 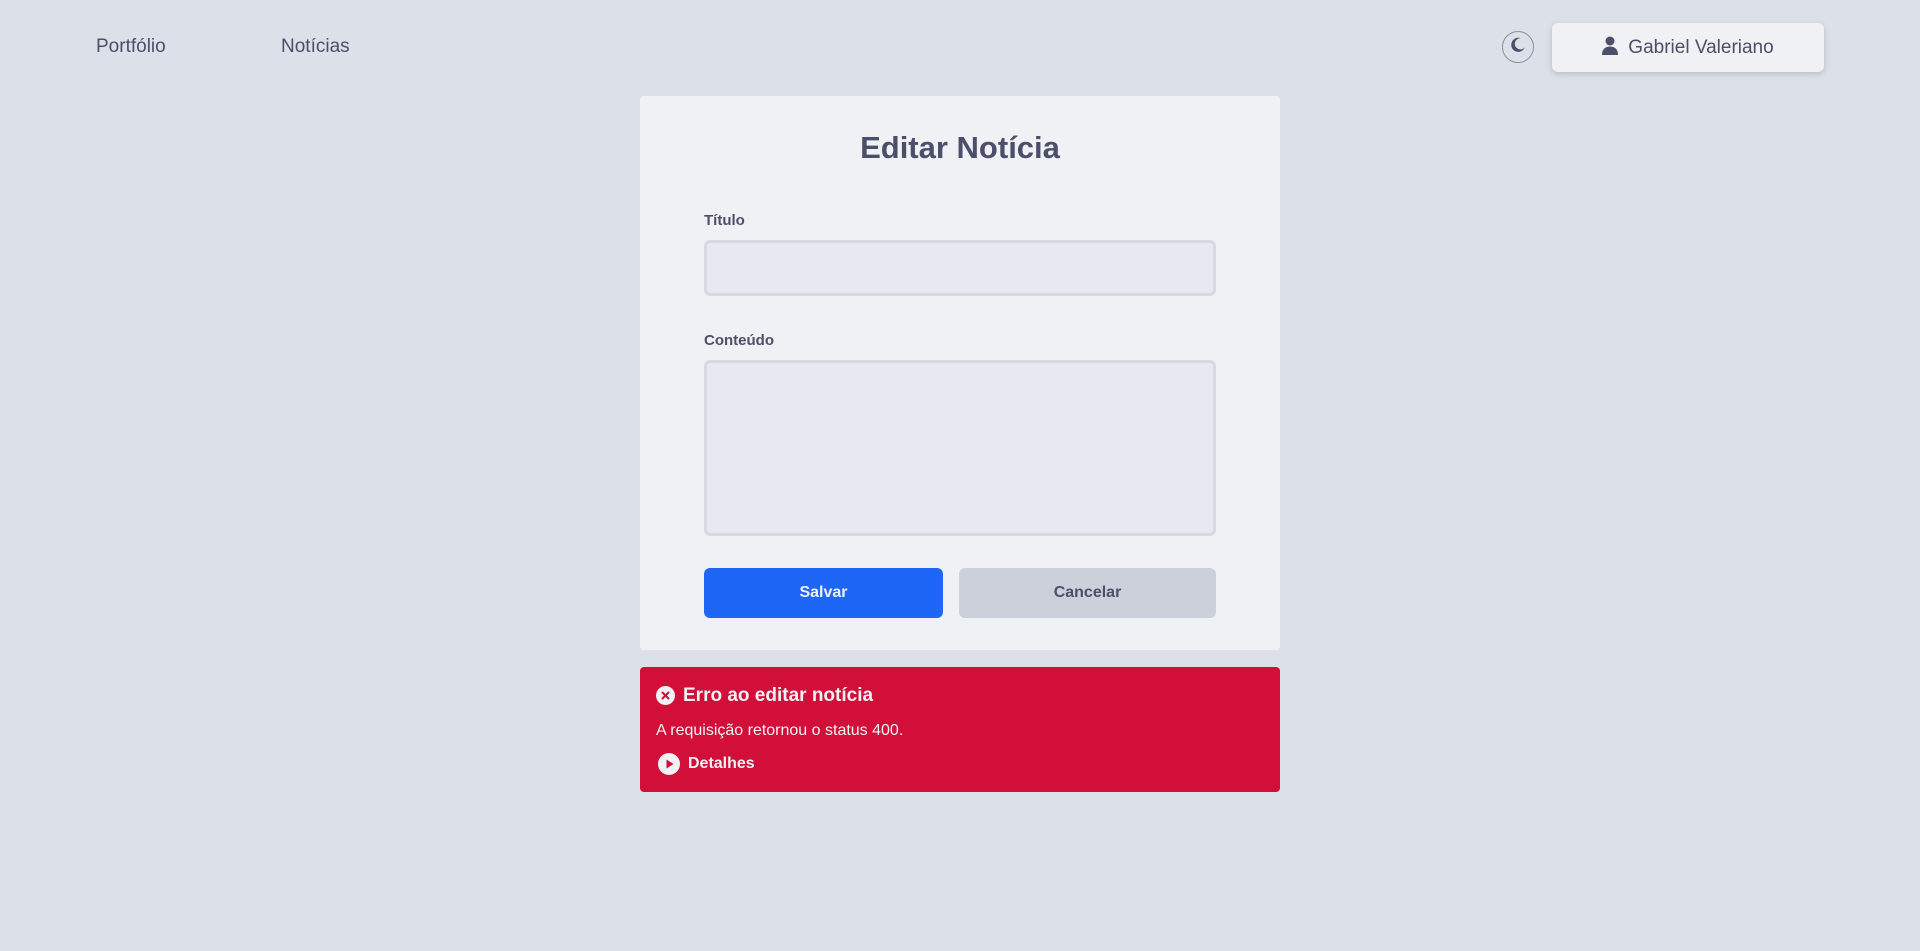 What do you see at coordinates (780, 730) in the screenshot?
I see `alert-message: A requisição retornou o status 400.` at bounding box center [780, 730].